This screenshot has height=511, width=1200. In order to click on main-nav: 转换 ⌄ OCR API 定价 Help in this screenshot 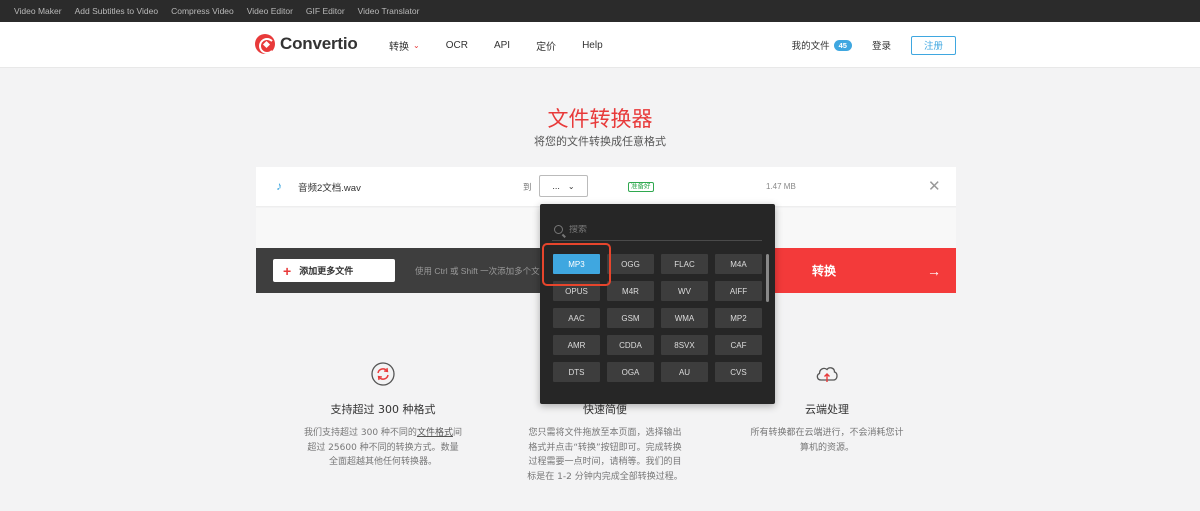, I will do `click(496, 45)`.